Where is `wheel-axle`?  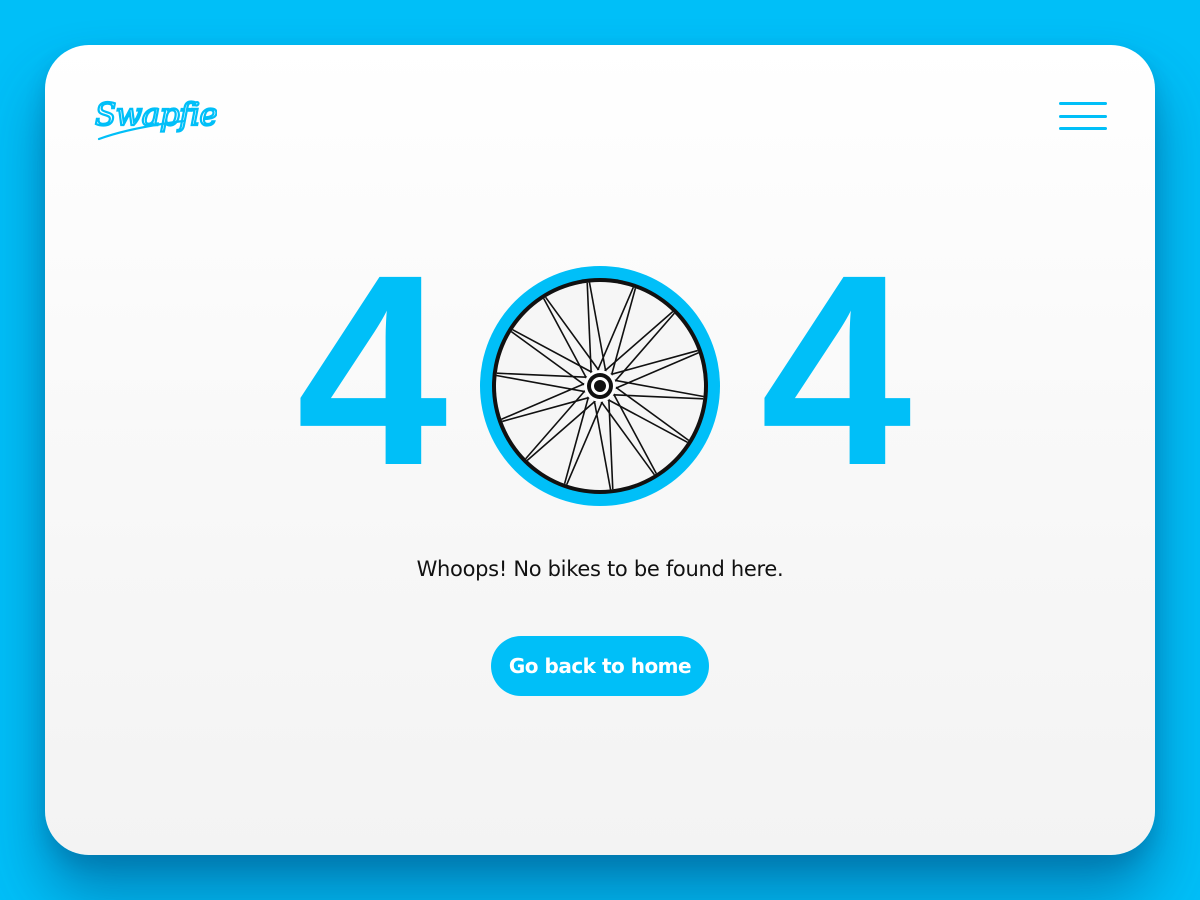
wheel-axle is located at coordinates (600, 386).